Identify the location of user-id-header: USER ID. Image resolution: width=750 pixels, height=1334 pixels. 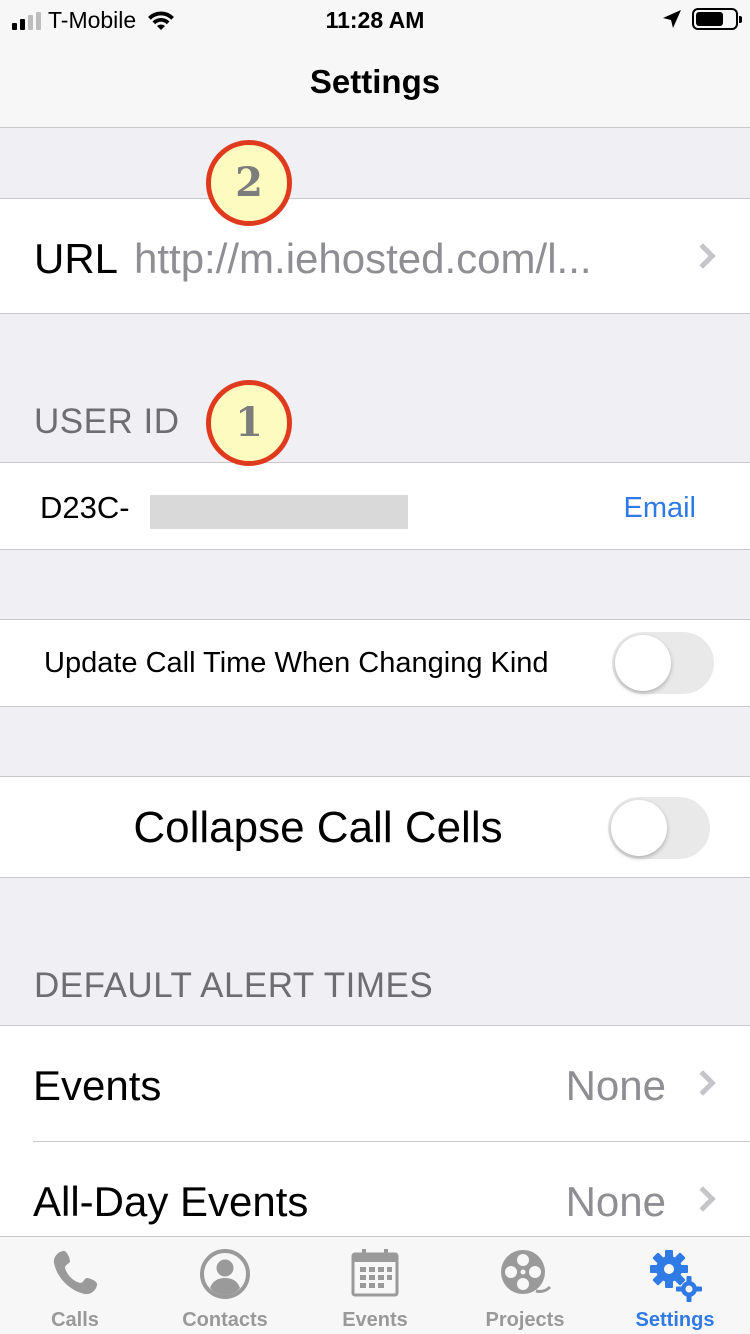
(107, 421).